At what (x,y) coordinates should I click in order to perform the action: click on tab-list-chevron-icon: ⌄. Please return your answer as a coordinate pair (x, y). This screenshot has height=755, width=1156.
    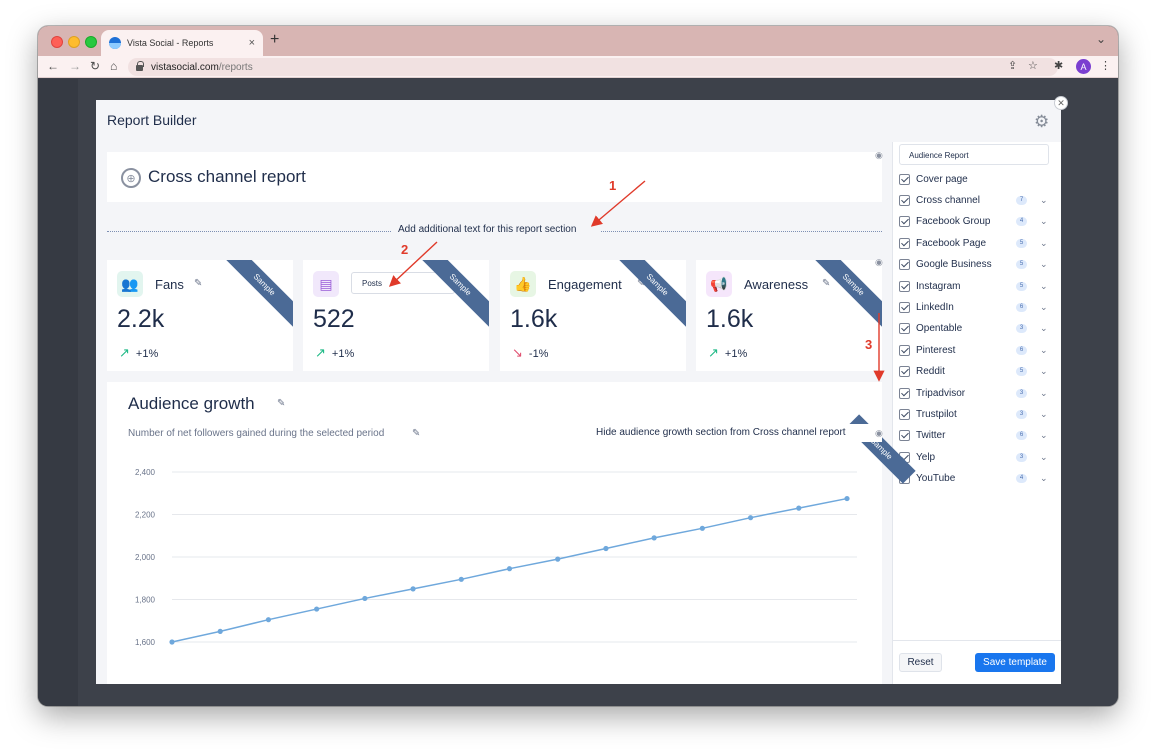
    Looking at the image, I should click on (1101, 39).